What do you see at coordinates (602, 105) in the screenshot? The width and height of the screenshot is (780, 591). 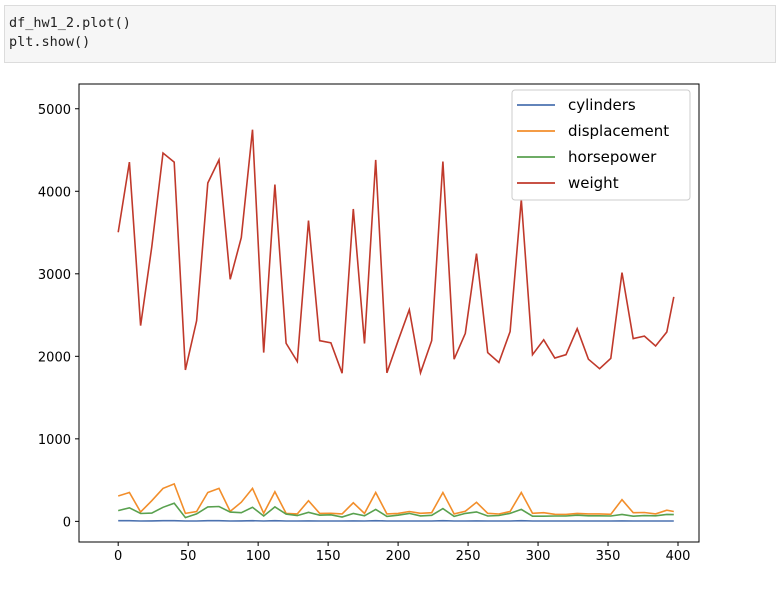 I see `legend-label-cylinders: cylinders` at bounding box center [602, 105].